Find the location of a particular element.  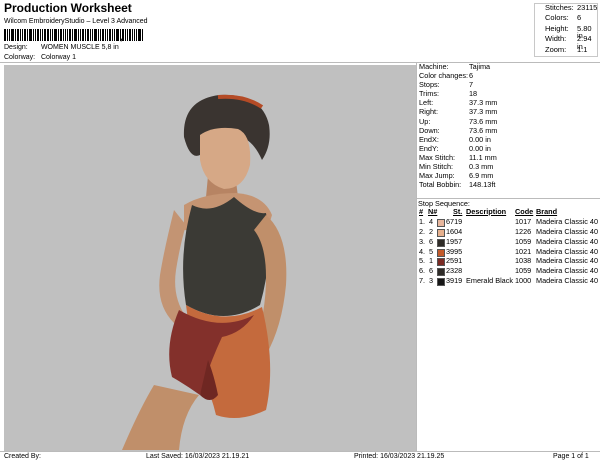

machine-info-row: Stops: 7 is located at coordinates (508, 85).